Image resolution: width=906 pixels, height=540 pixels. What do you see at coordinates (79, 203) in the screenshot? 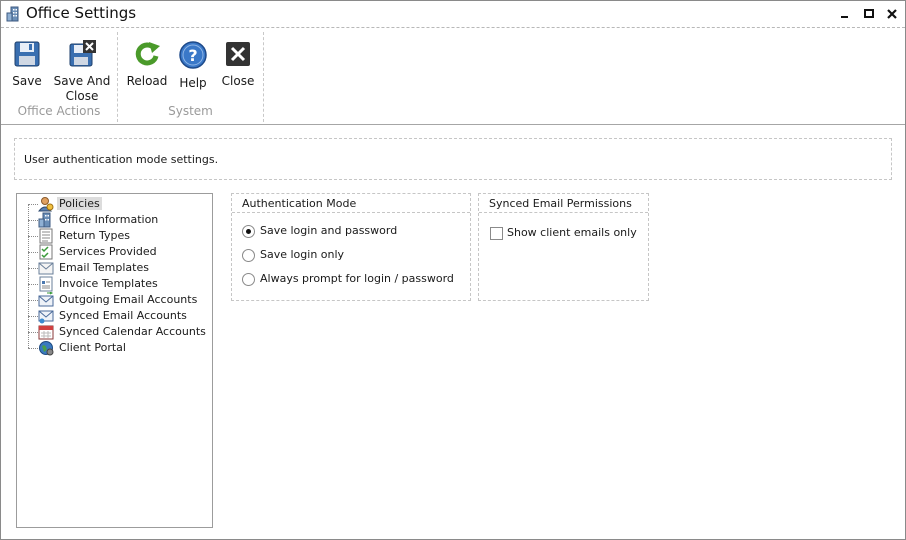
I see `tree-item-label: Policies` at bounding box center [79, 203].